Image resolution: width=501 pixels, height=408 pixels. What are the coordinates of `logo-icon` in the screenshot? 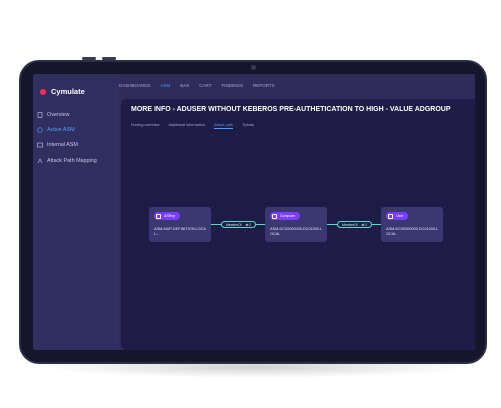 It's located at (43, 91).